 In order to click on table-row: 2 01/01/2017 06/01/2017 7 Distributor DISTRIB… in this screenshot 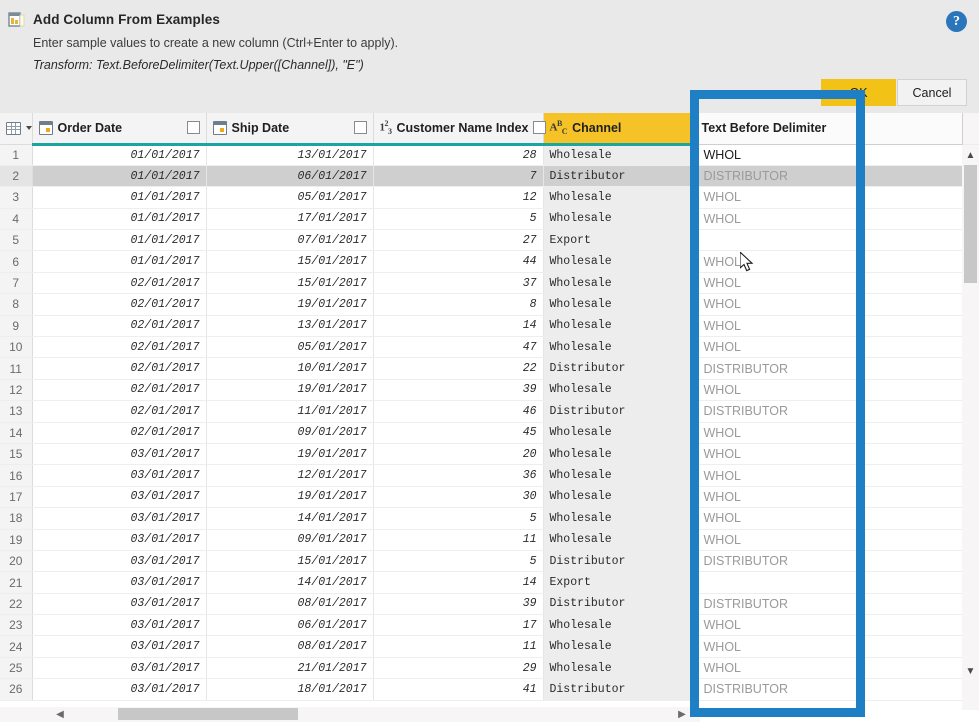, I will do `click(489, 176)`.